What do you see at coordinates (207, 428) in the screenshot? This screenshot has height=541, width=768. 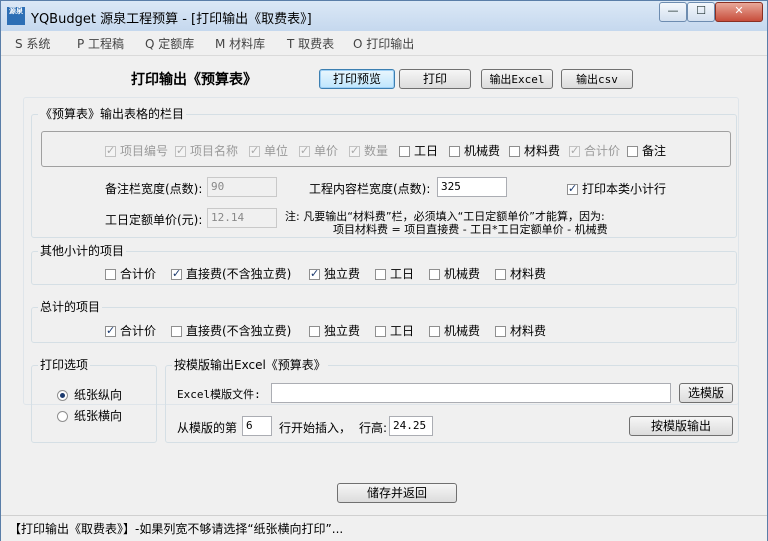 I see `start-row-prefix: 从模版的第` at bounding box center [207, 428].